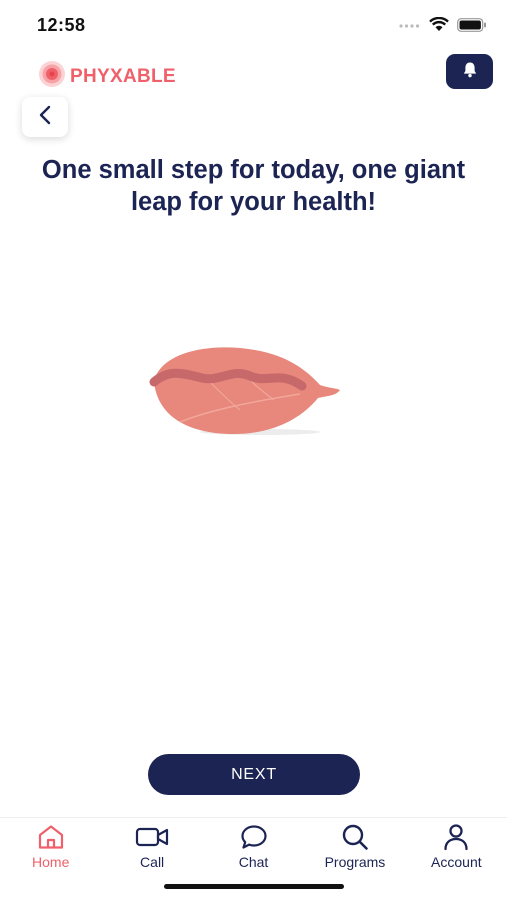 This screenshot has width=507, height=900. I want to click on tab-home: Home, so click(50, 847).